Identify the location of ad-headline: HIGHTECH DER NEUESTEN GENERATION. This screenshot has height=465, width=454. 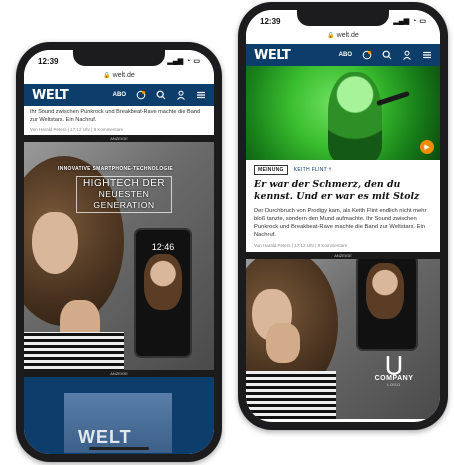
(124, 194).